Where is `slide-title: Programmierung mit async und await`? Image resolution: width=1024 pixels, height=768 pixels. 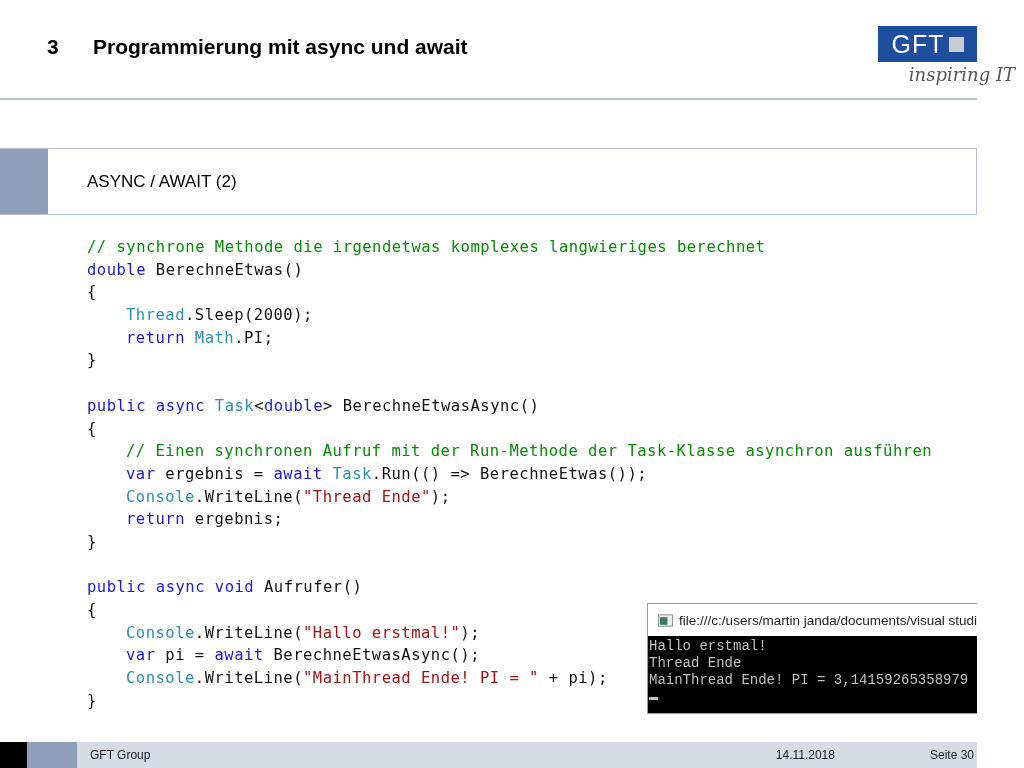
slide-title: Programmierung mit async und await is located at coordinates (281, 47).